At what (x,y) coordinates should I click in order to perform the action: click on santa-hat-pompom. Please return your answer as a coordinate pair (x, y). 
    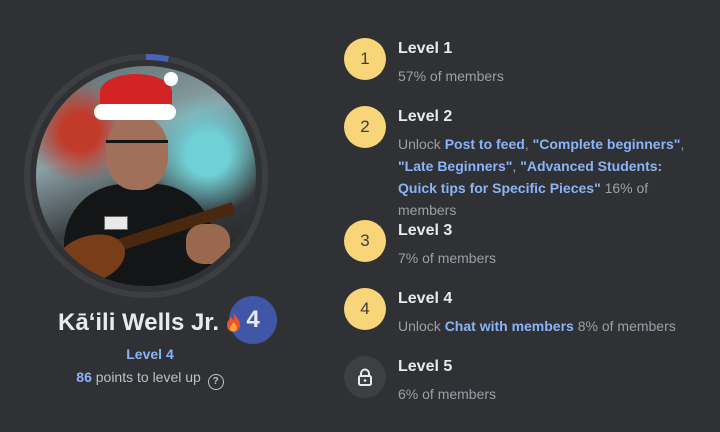
    Looking at the image, I should click on (171, 79).